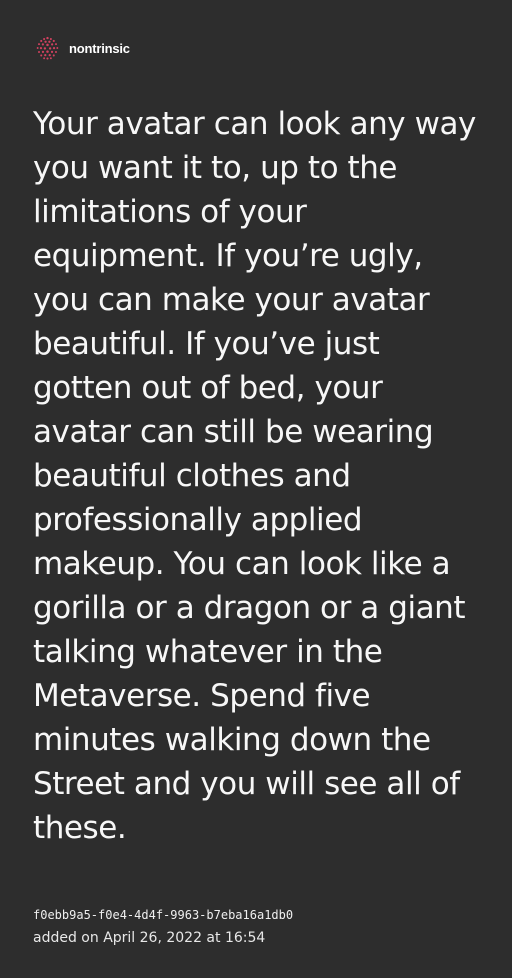 The height and width of the screenshot is (978, 512). Describe the element at coordinates (163, 915) in the screenshot. I see `post-id: f0ebb9a5-f0e4-4d4f-9963-b7eba16a1db0` at that location.